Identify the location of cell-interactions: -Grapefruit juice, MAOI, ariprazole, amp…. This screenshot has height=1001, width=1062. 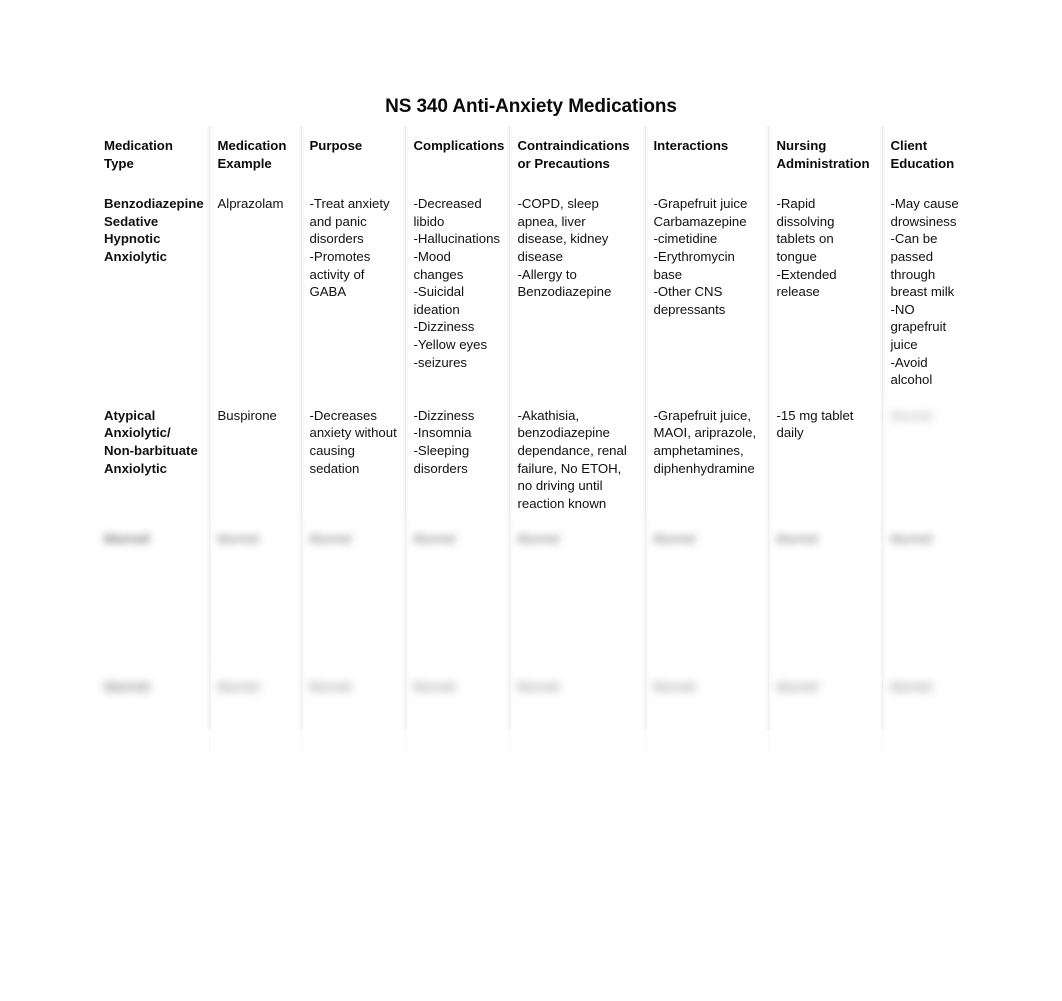
(707, 459).